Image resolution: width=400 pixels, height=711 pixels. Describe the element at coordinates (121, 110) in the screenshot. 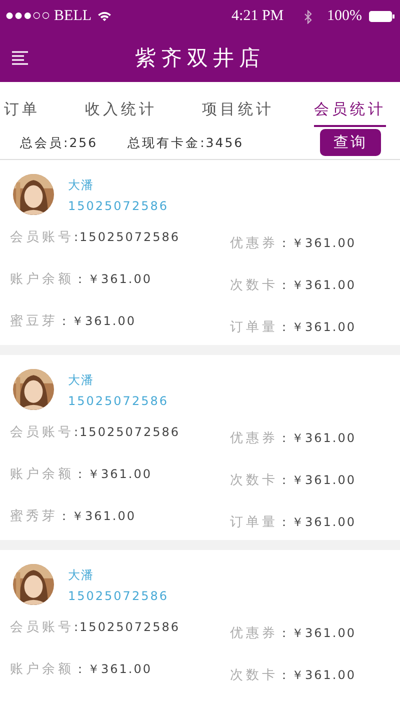

I see `tab: 收入统计` at that location.